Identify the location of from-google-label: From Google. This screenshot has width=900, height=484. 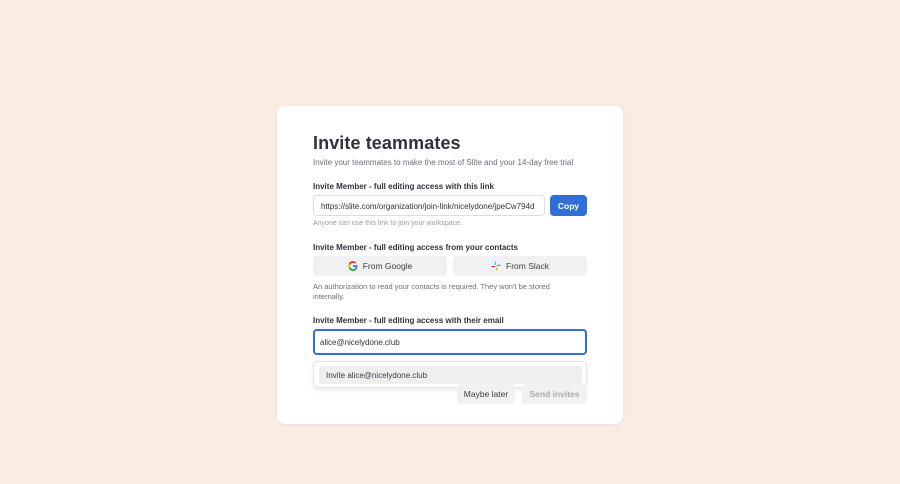
(387, 266).